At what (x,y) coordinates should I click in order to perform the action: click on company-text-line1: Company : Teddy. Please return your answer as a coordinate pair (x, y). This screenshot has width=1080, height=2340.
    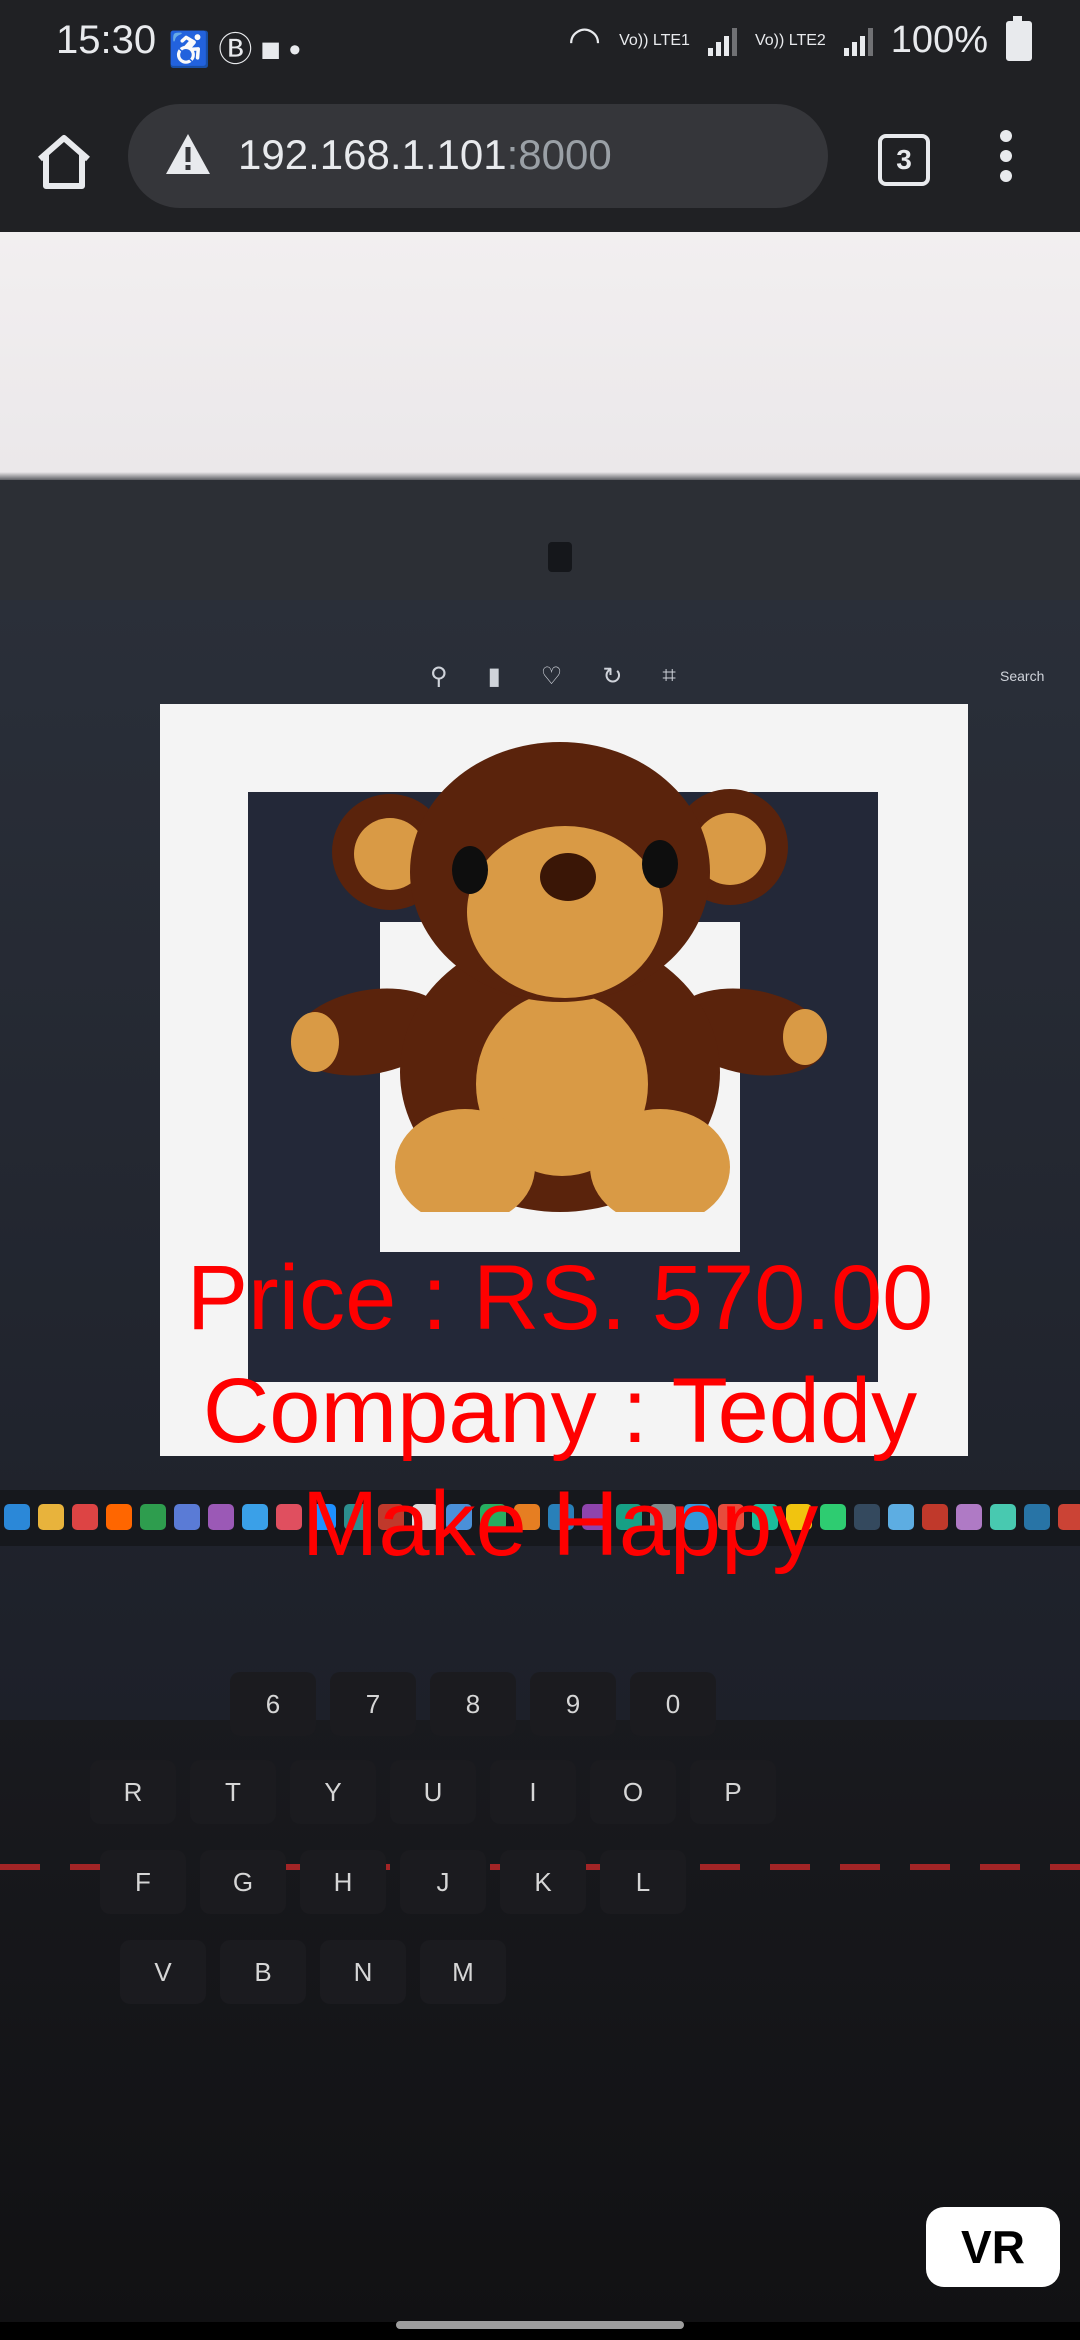
    Looking at the image, I should click on (560, 1411).